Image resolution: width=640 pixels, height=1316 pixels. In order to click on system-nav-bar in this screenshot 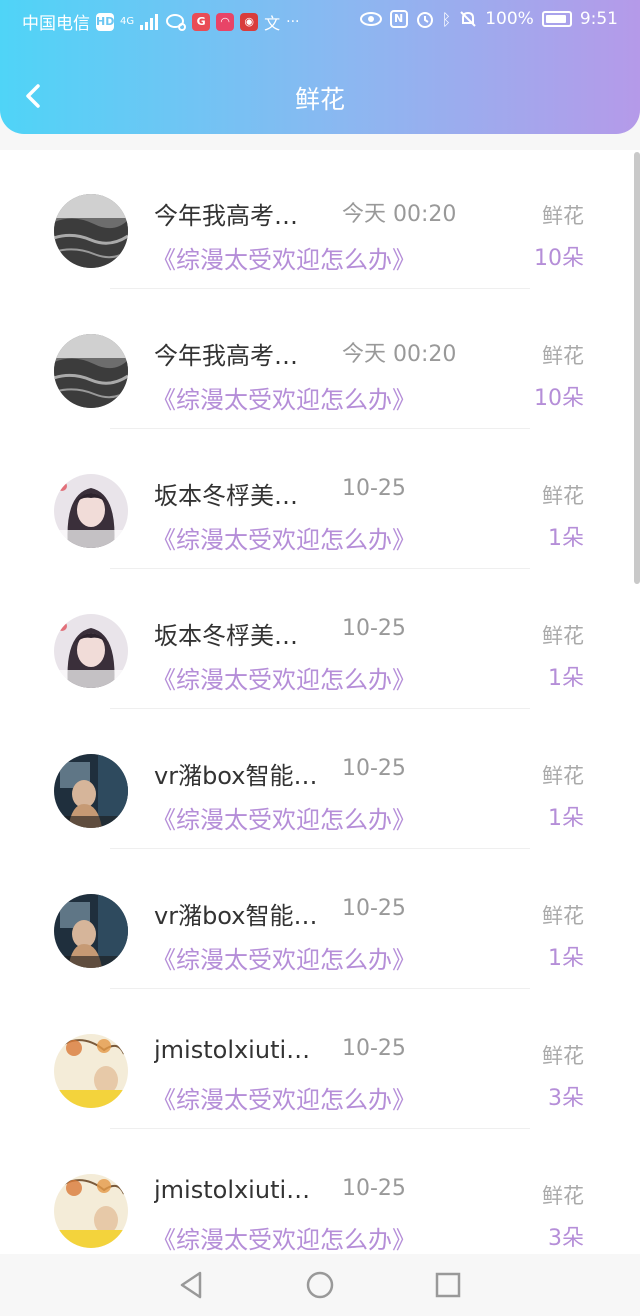, I will do `click(320, 1285)`.